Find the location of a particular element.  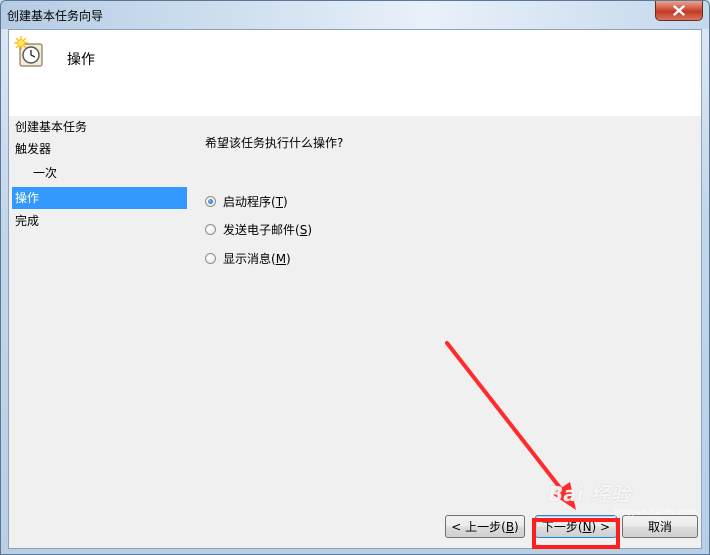

radio-label-start-program: 启动程序(T) is located at coordinates (255, 201).